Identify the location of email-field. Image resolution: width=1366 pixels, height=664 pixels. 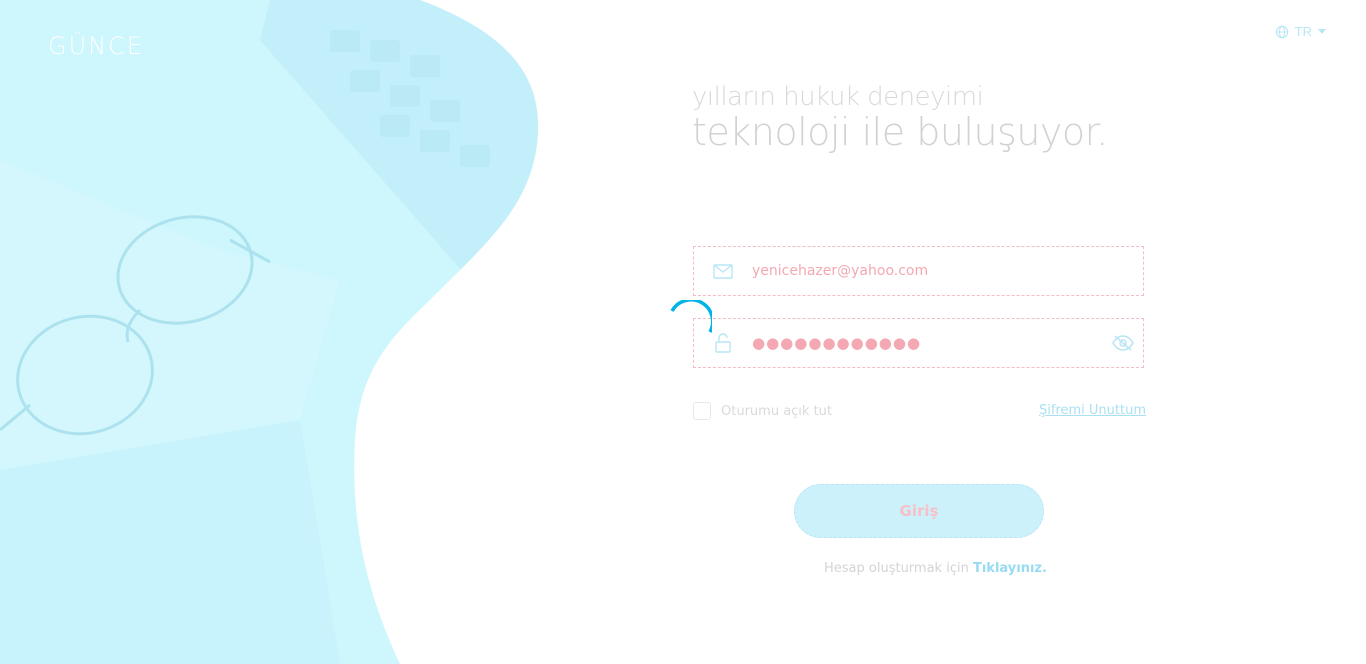
(918, 271).